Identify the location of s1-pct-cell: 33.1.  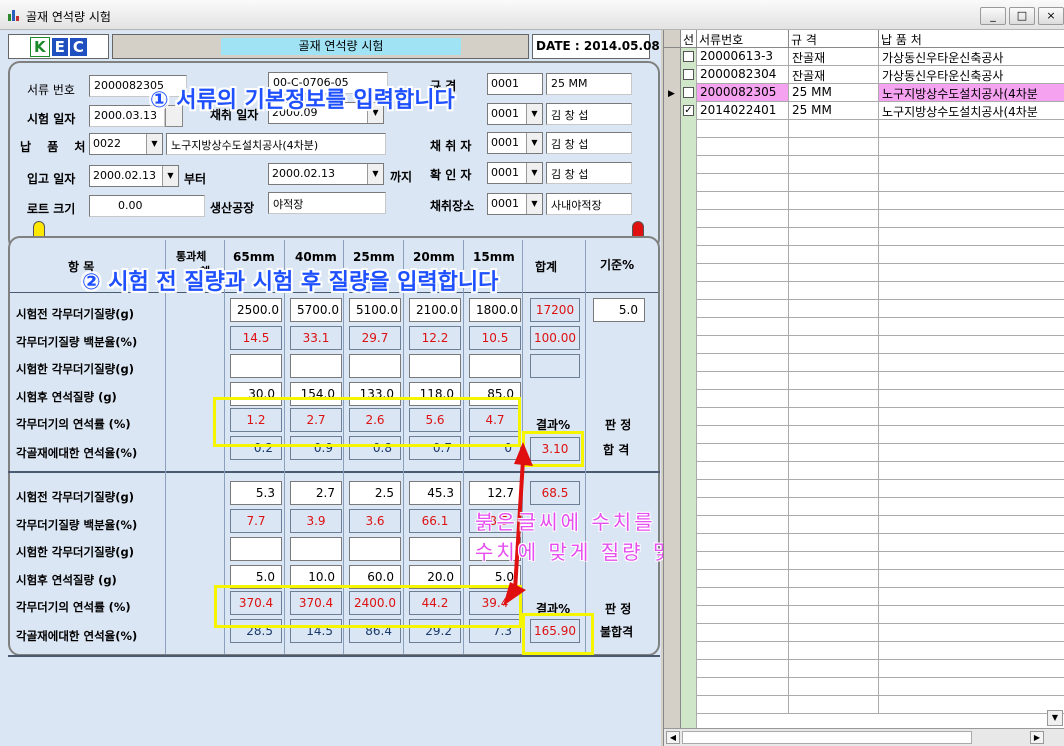
(316, 338).